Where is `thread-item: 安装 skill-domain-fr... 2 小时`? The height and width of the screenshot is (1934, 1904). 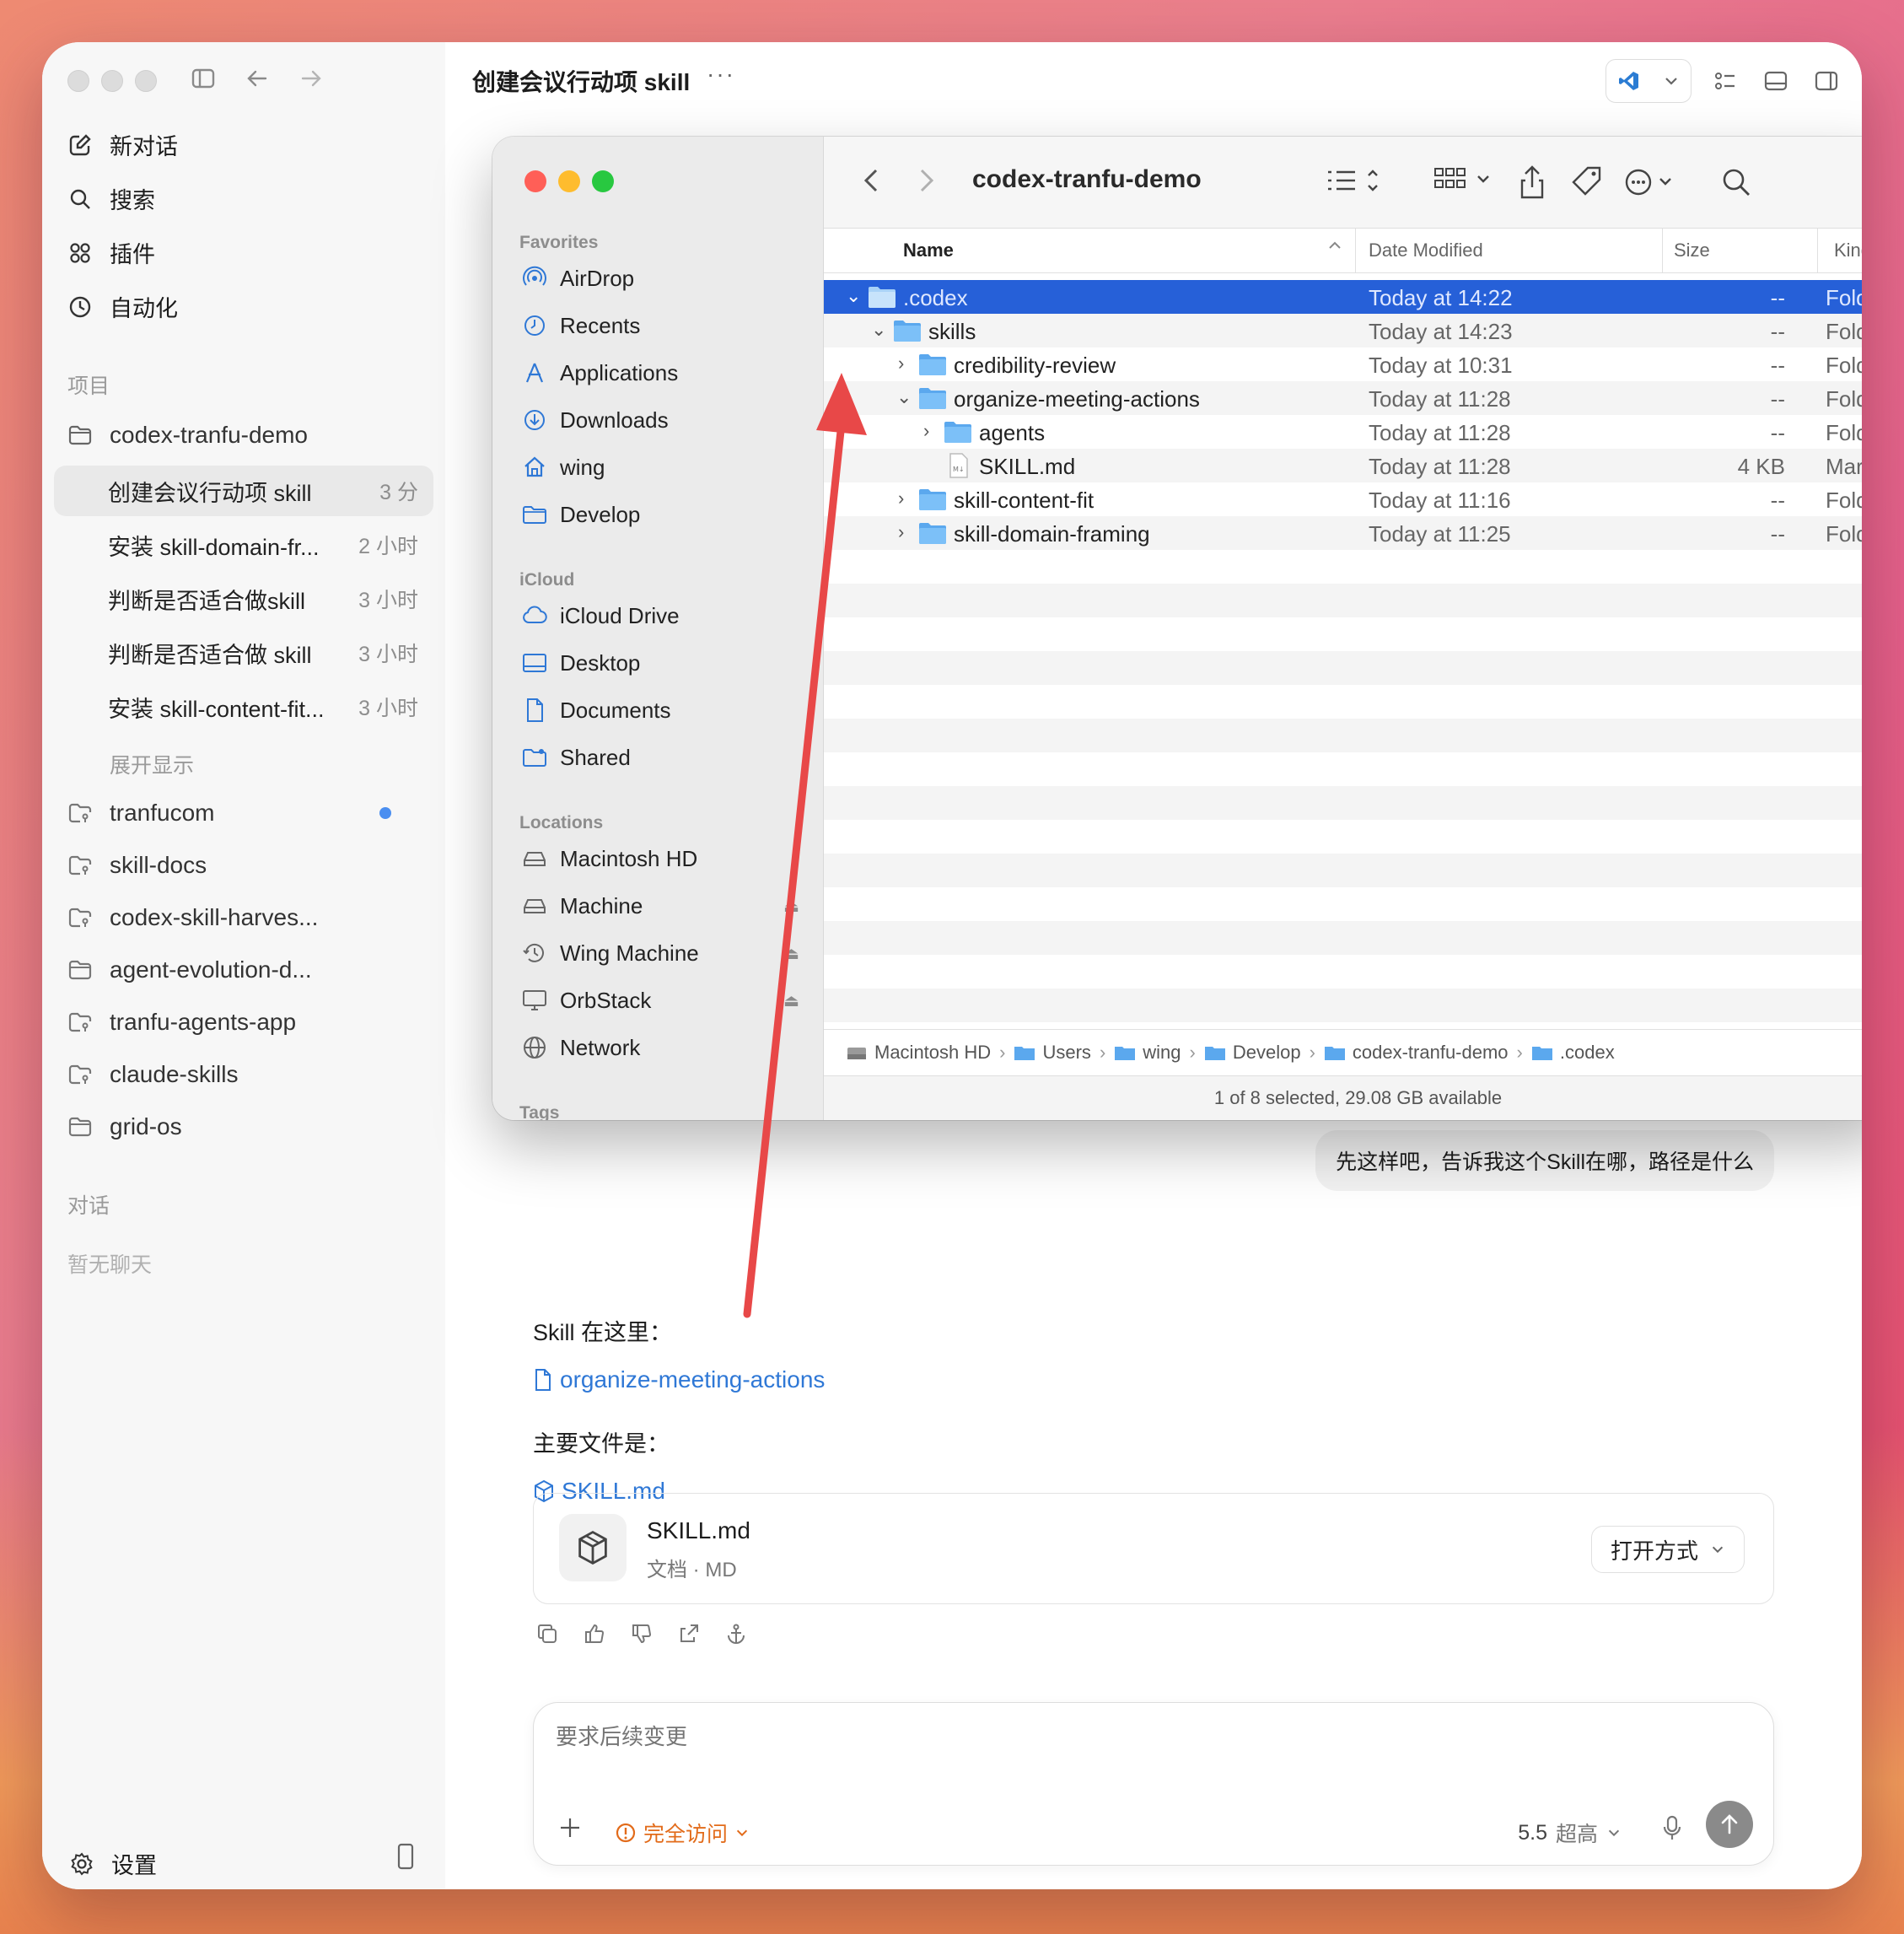
thread-item: 安装 skill-domain-fr... 2 小时 is located at coordinates (243, 545).